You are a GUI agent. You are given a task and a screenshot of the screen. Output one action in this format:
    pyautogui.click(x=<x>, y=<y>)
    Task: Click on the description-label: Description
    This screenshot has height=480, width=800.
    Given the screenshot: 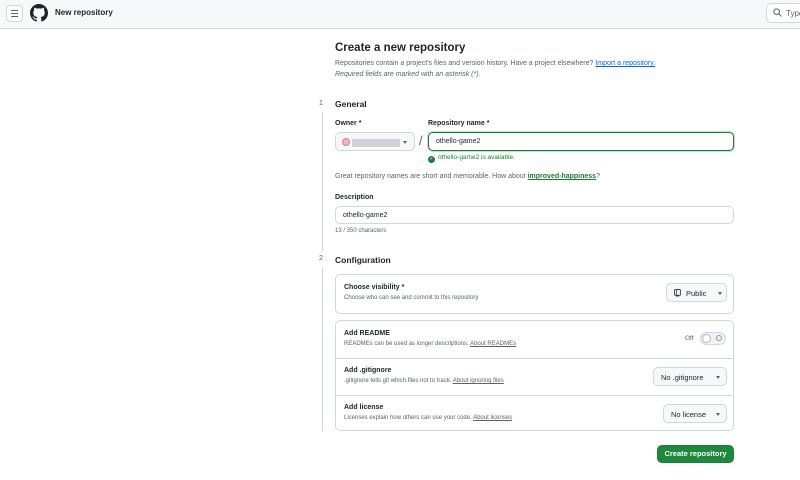 What is the action you would take?
    pyautogui.click(x=354, y=197)
    